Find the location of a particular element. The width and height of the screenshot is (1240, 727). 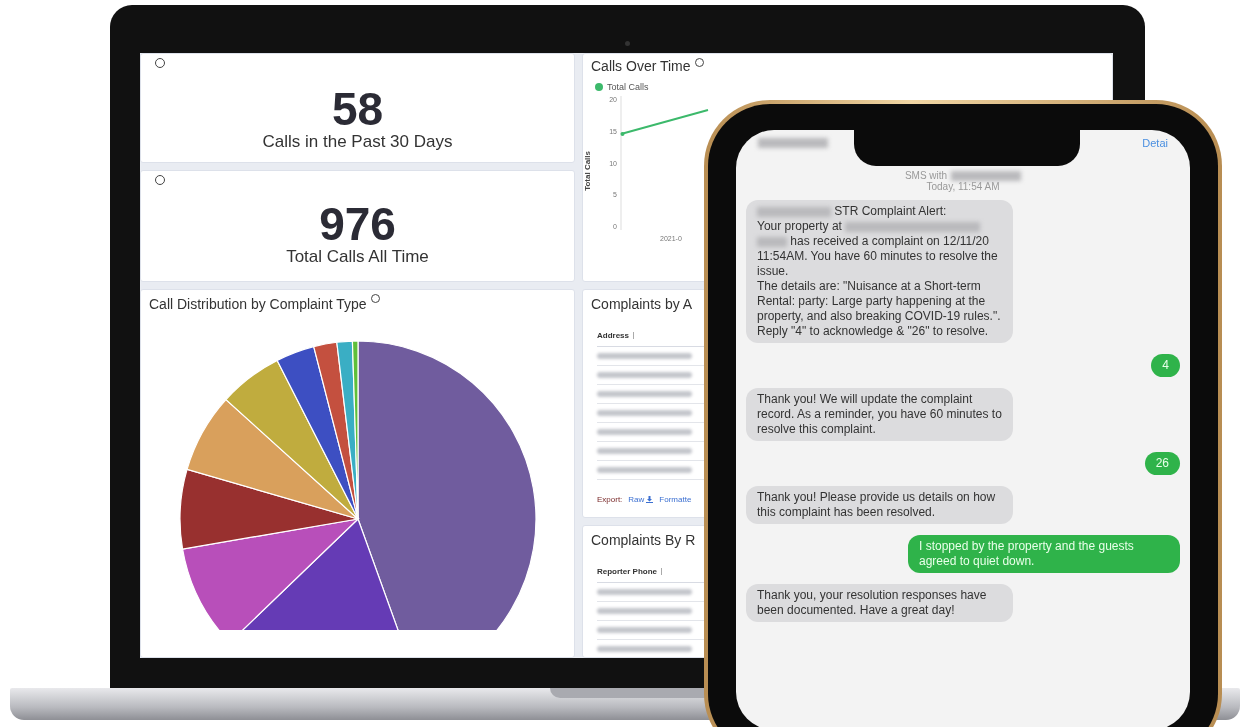

sent-message: 4 is located at coordinates (1165, 365).